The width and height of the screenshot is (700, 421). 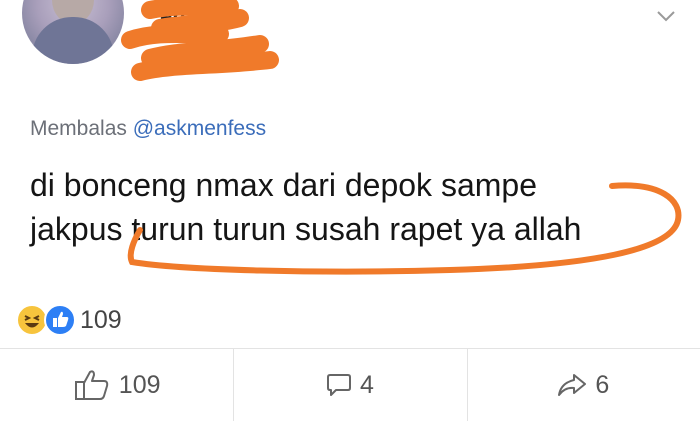 What do you see at coordinates (139, 384) in the screenshot?
I see `like-count: 109` at bounding box center [139, 384].